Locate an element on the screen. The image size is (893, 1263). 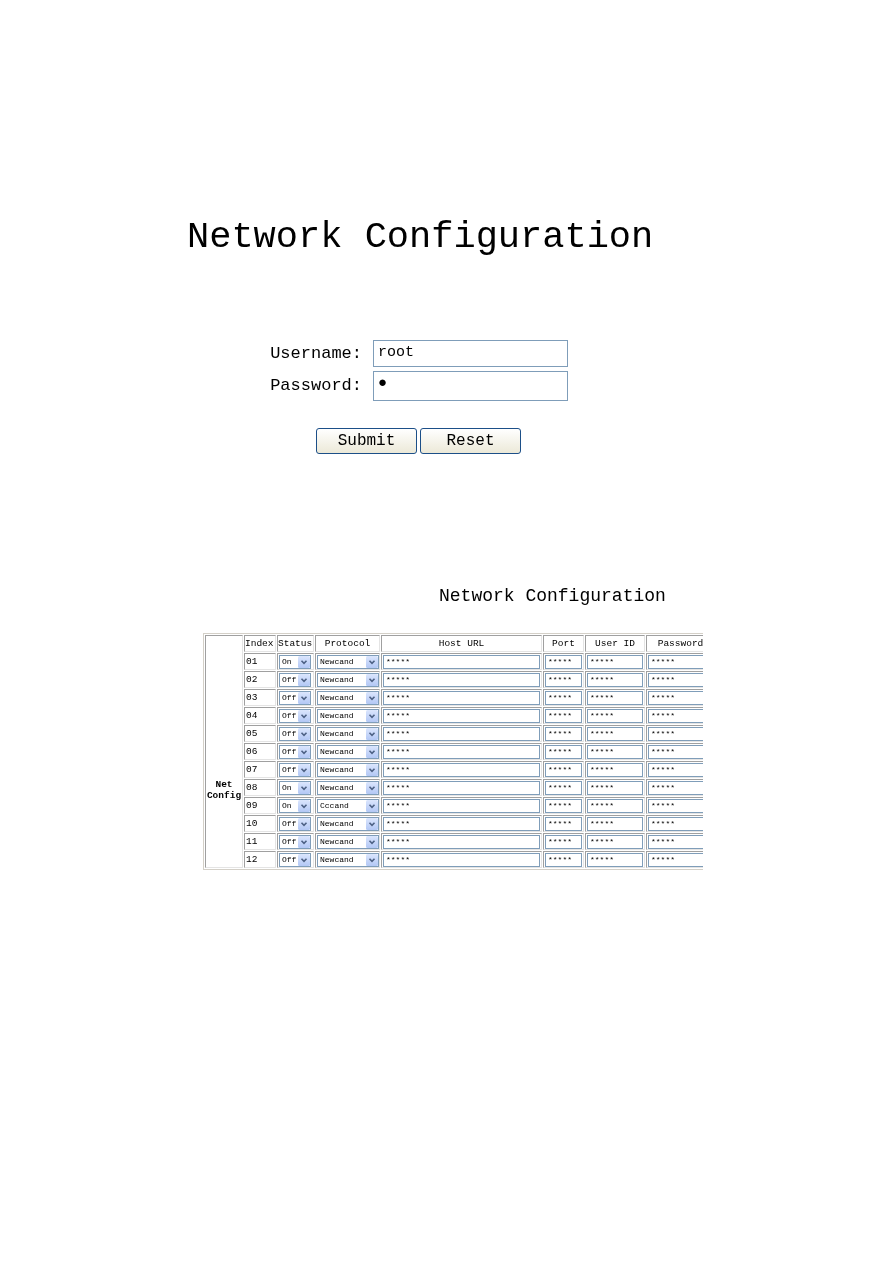
column-header: Password is located at coordinates (674, 643).